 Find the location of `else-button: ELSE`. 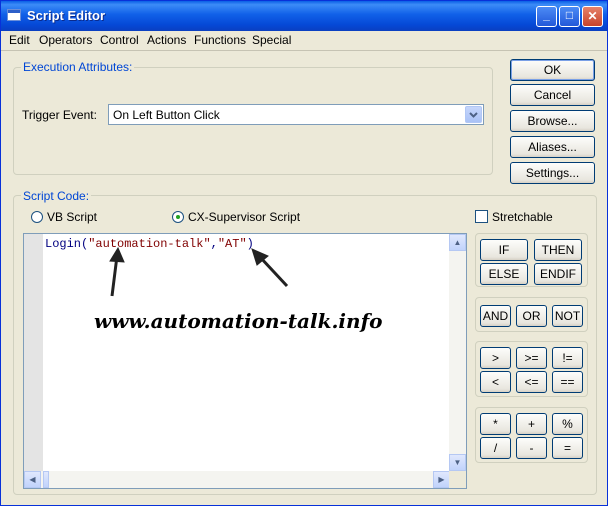

else-button: ELSE is located at coordinates (504, 274).